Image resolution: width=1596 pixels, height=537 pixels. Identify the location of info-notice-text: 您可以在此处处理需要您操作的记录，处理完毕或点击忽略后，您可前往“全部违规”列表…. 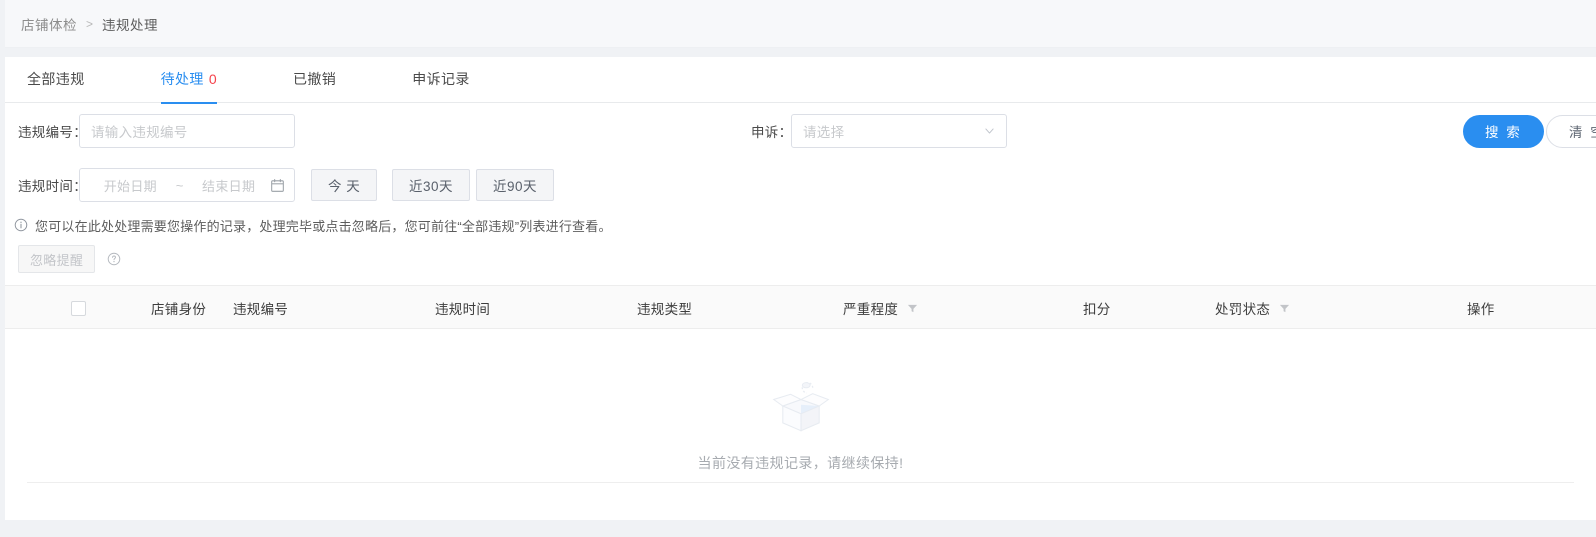
(323, 226).